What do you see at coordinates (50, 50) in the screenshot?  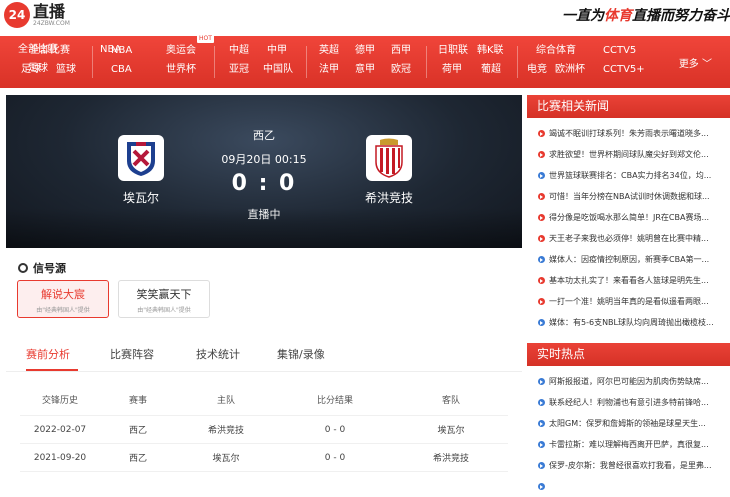 I see `nav-link-all-matches: 全部比赛` at bounding box center [50, 50].